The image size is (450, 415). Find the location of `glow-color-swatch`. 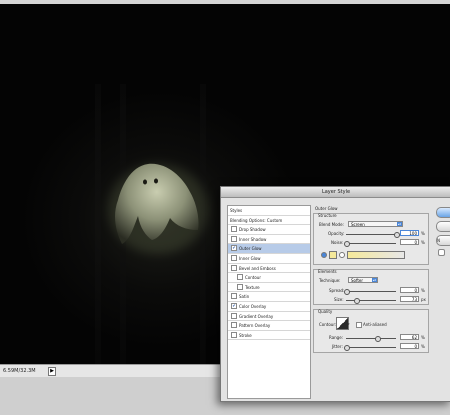

glow-color-swatch is located at coordinates (333, 255).